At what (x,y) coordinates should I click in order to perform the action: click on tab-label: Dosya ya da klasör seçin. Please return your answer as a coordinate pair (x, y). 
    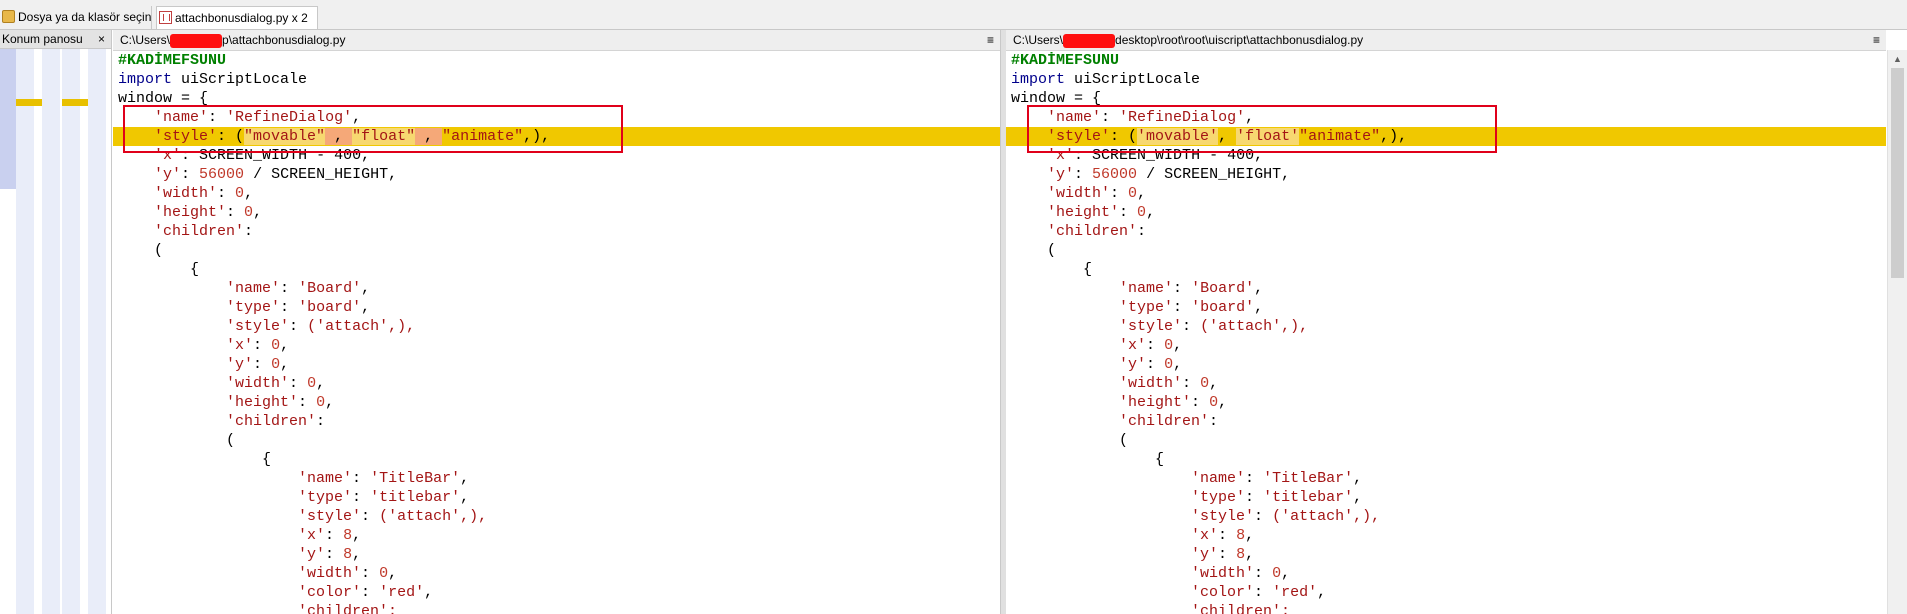
    Looking at the image, I should click on (85, 17).